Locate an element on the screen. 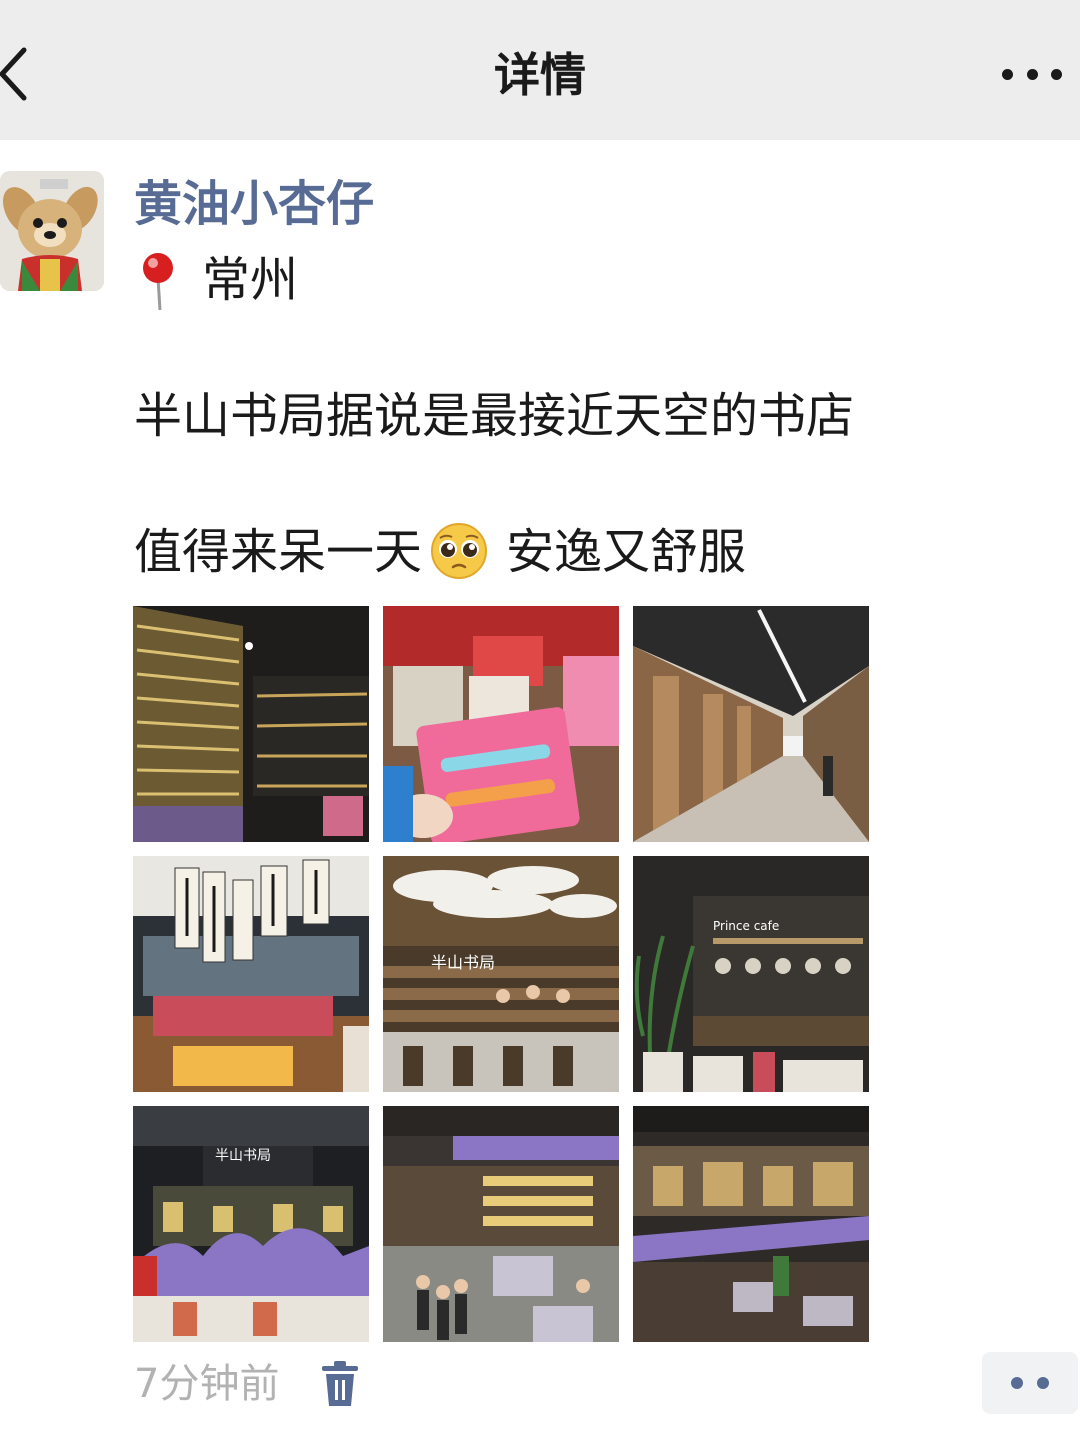 This screenshot has height=1440, width=1080. atrium-hall-image is located at coordinates (501, 1224).